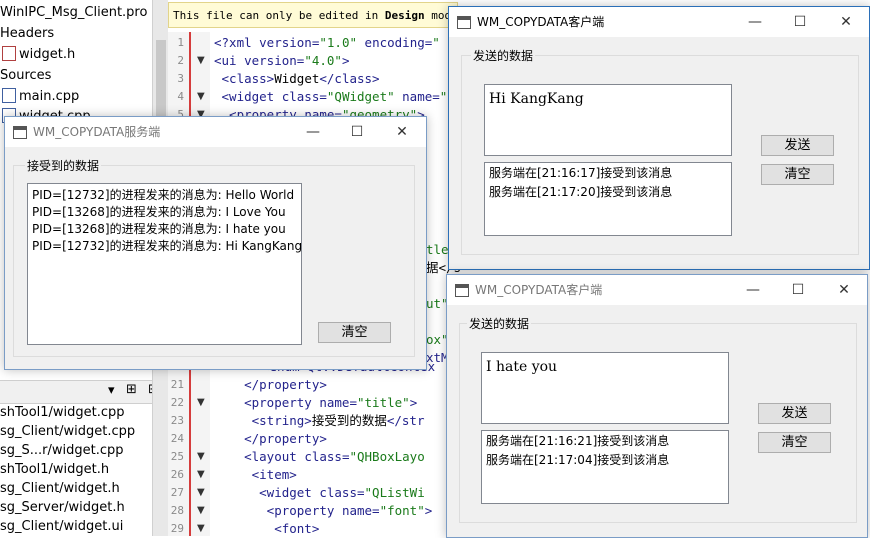 This screenshot has width=870, height=538. I want to click on tree-item-headers: Headers, so click(27, 34).